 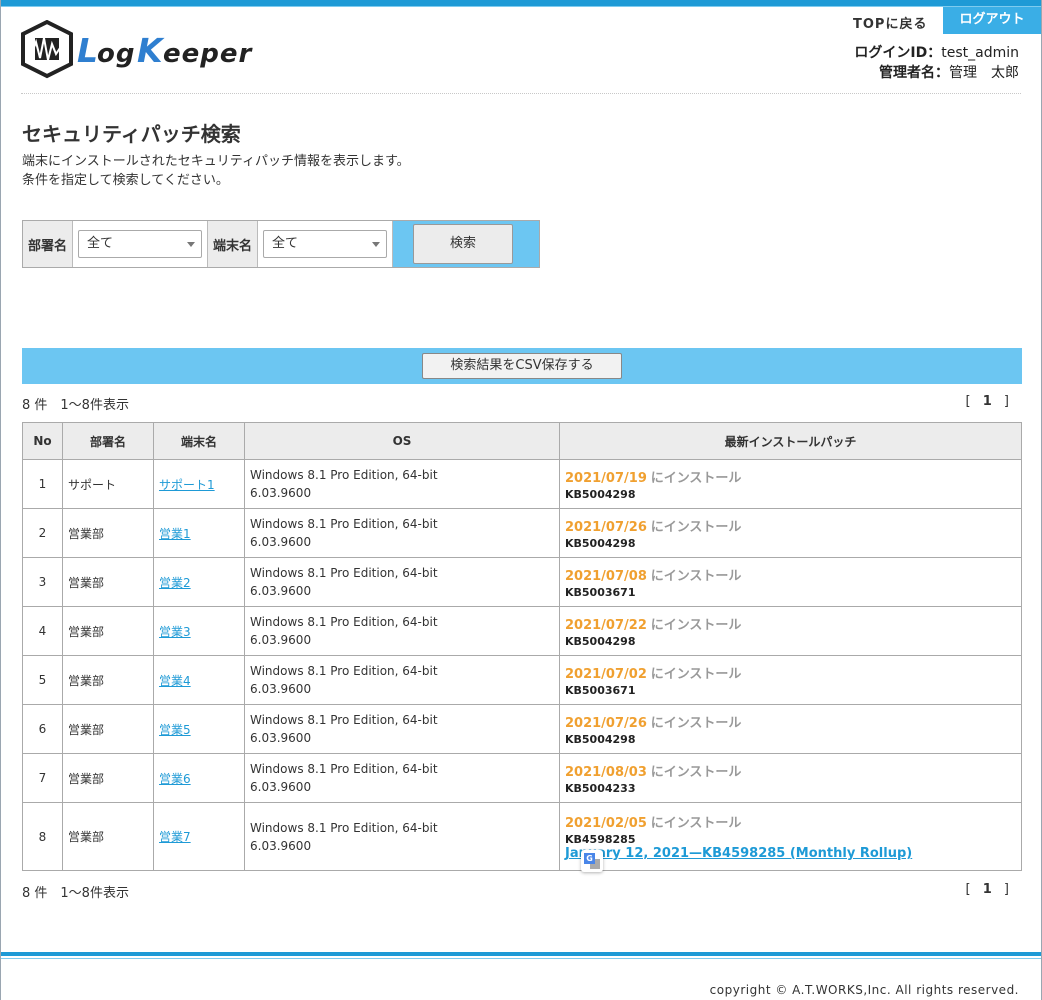 What do you see at coordinates (175, 534) in the screenshot?
I see `terminal-link: 営業1` at bounding box center [175, 534].